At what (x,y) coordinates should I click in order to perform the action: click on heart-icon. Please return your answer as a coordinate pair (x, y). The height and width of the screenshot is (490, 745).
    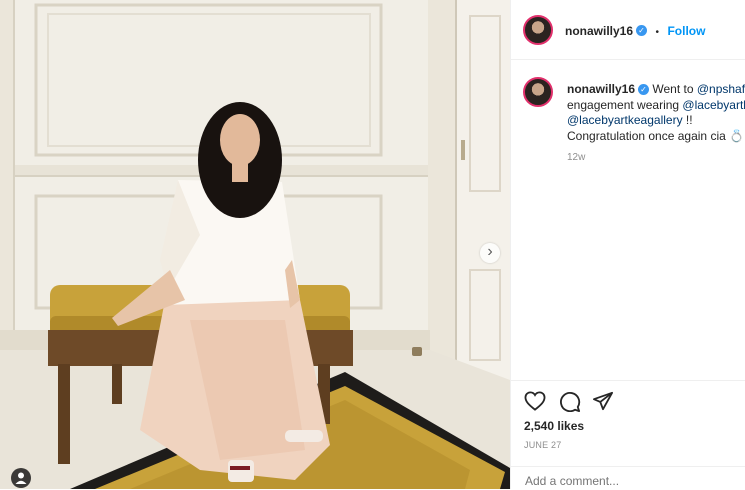
    Looking at the image, I should click on (535, 401).